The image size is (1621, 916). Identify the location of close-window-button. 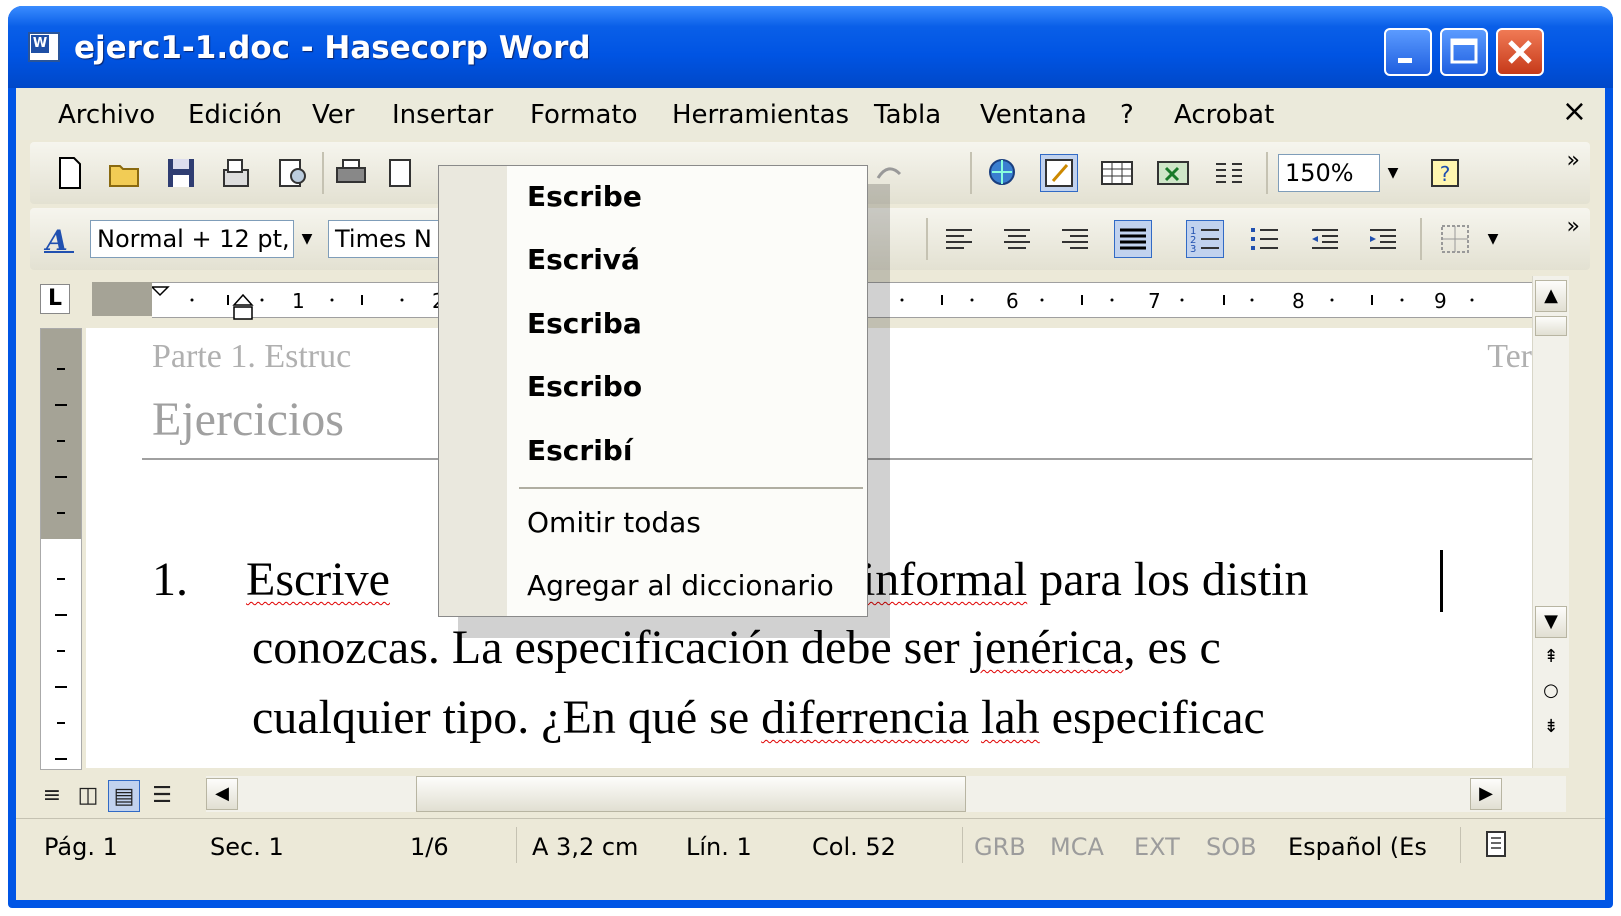
(1520, 52).